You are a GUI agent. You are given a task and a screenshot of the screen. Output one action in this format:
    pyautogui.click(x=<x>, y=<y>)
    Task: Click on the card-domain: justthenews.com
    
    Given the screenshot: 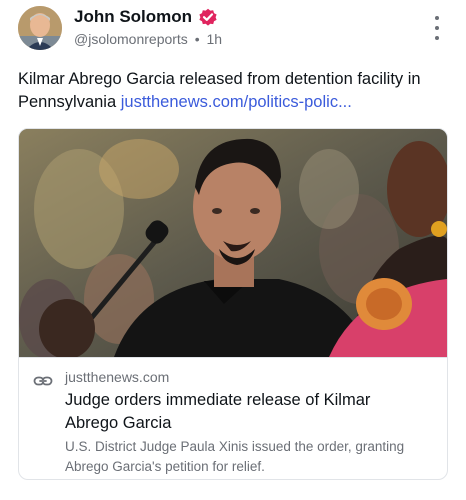 What is the action you would take?
    pyautogui.click(x=117, y=377)
    